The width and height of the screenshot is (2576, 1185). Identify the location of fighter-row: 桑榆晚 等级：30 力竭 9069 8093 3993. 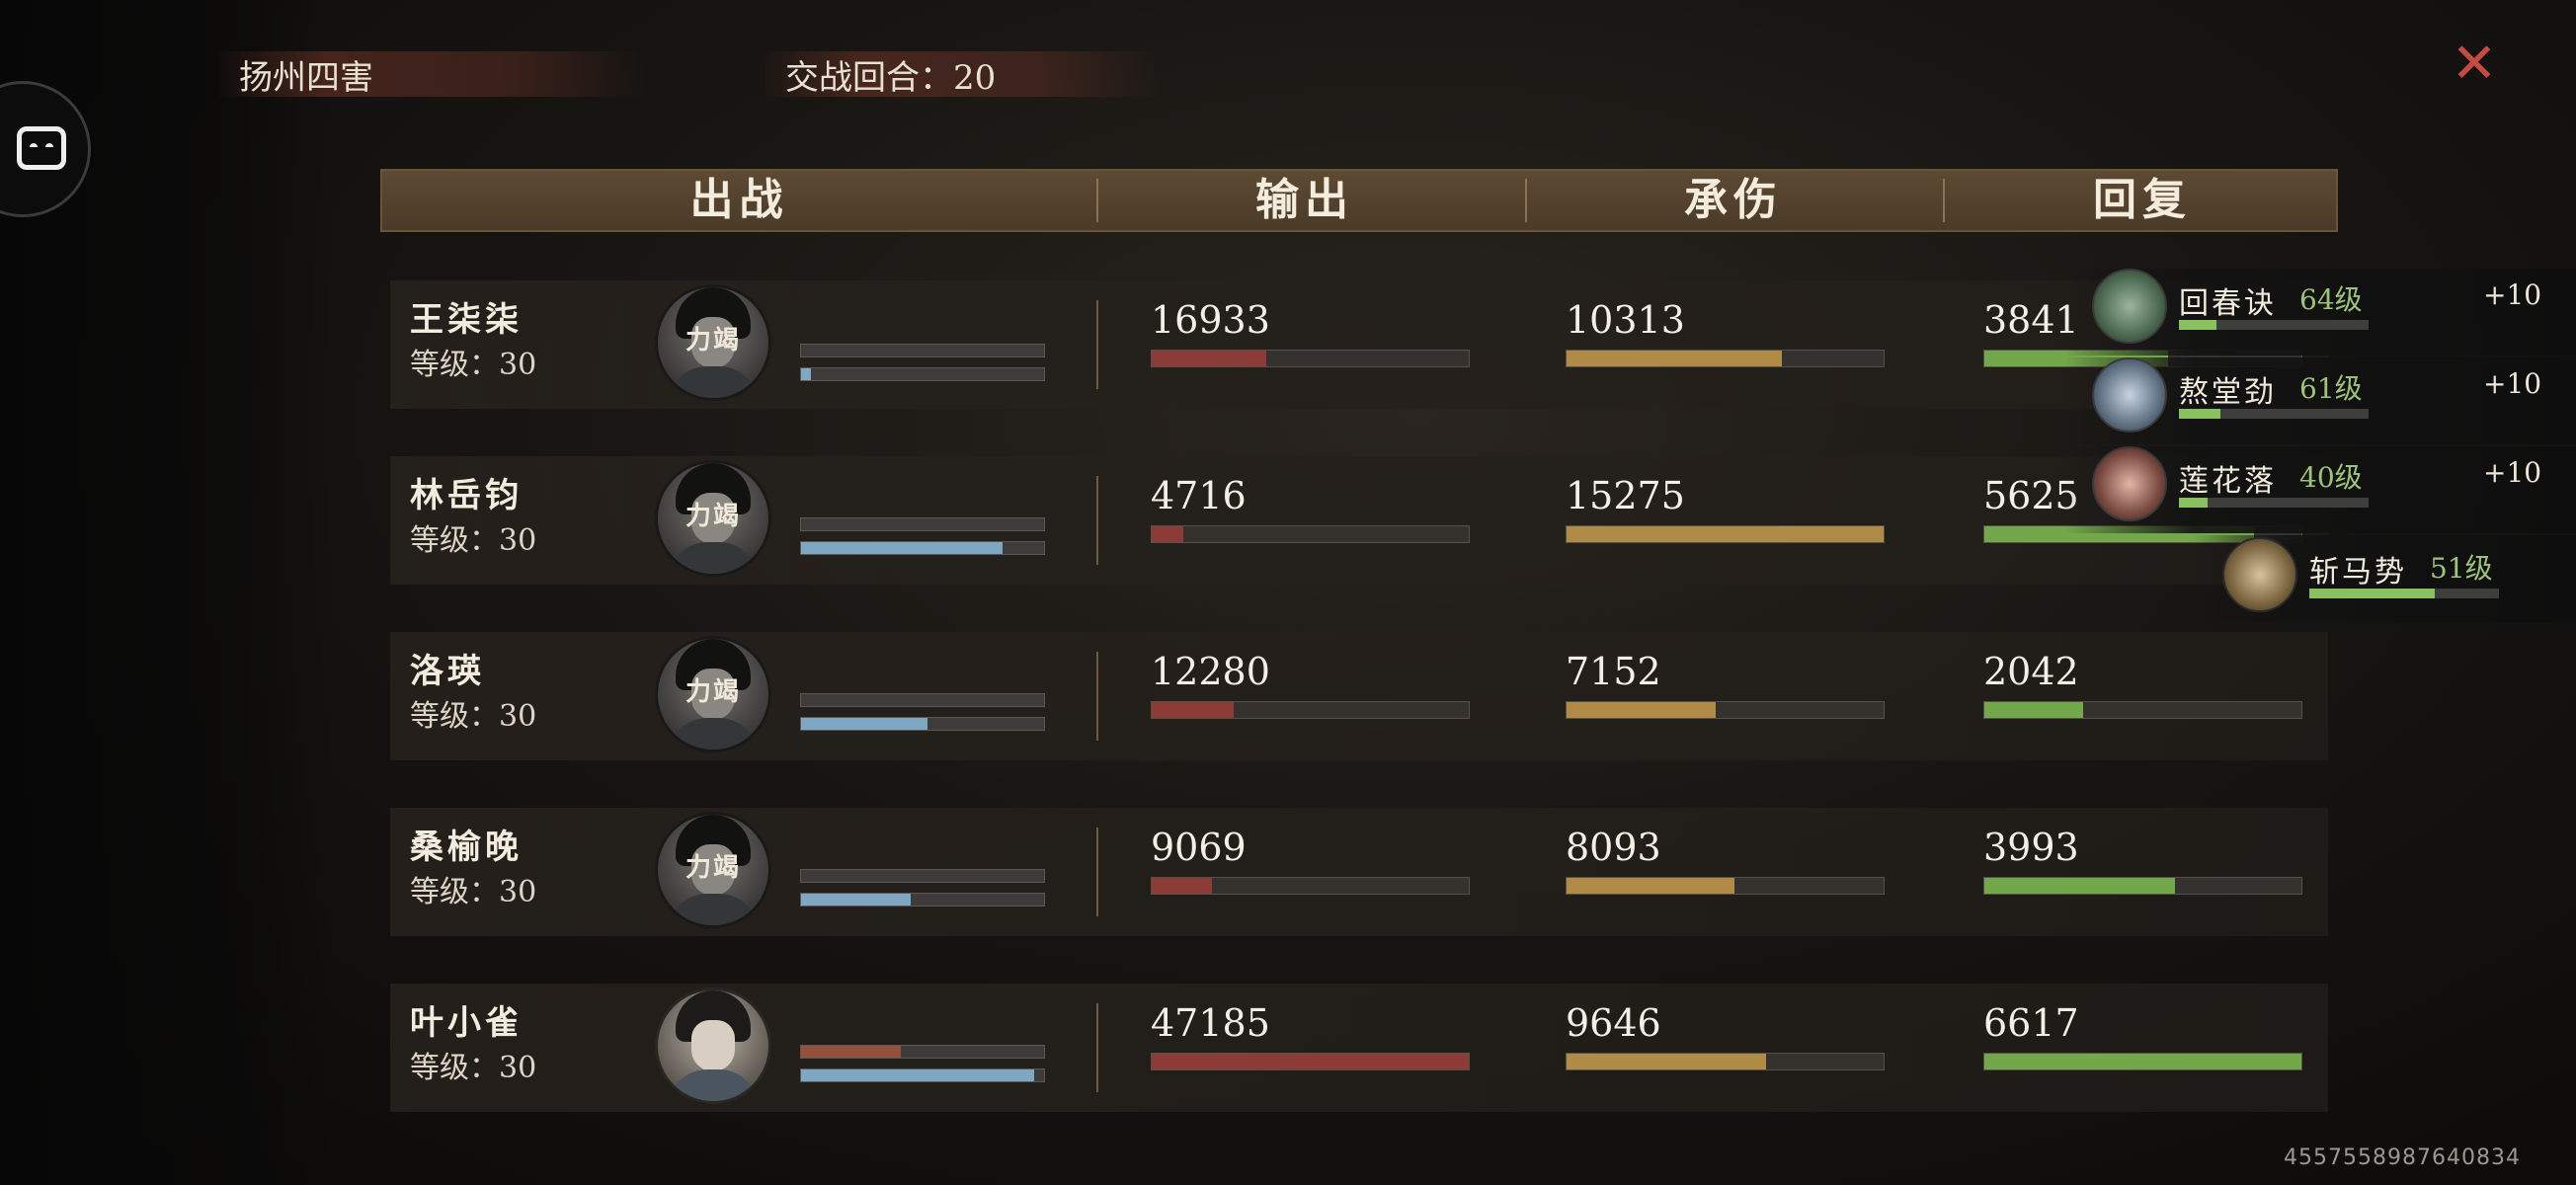
(1359, 872).